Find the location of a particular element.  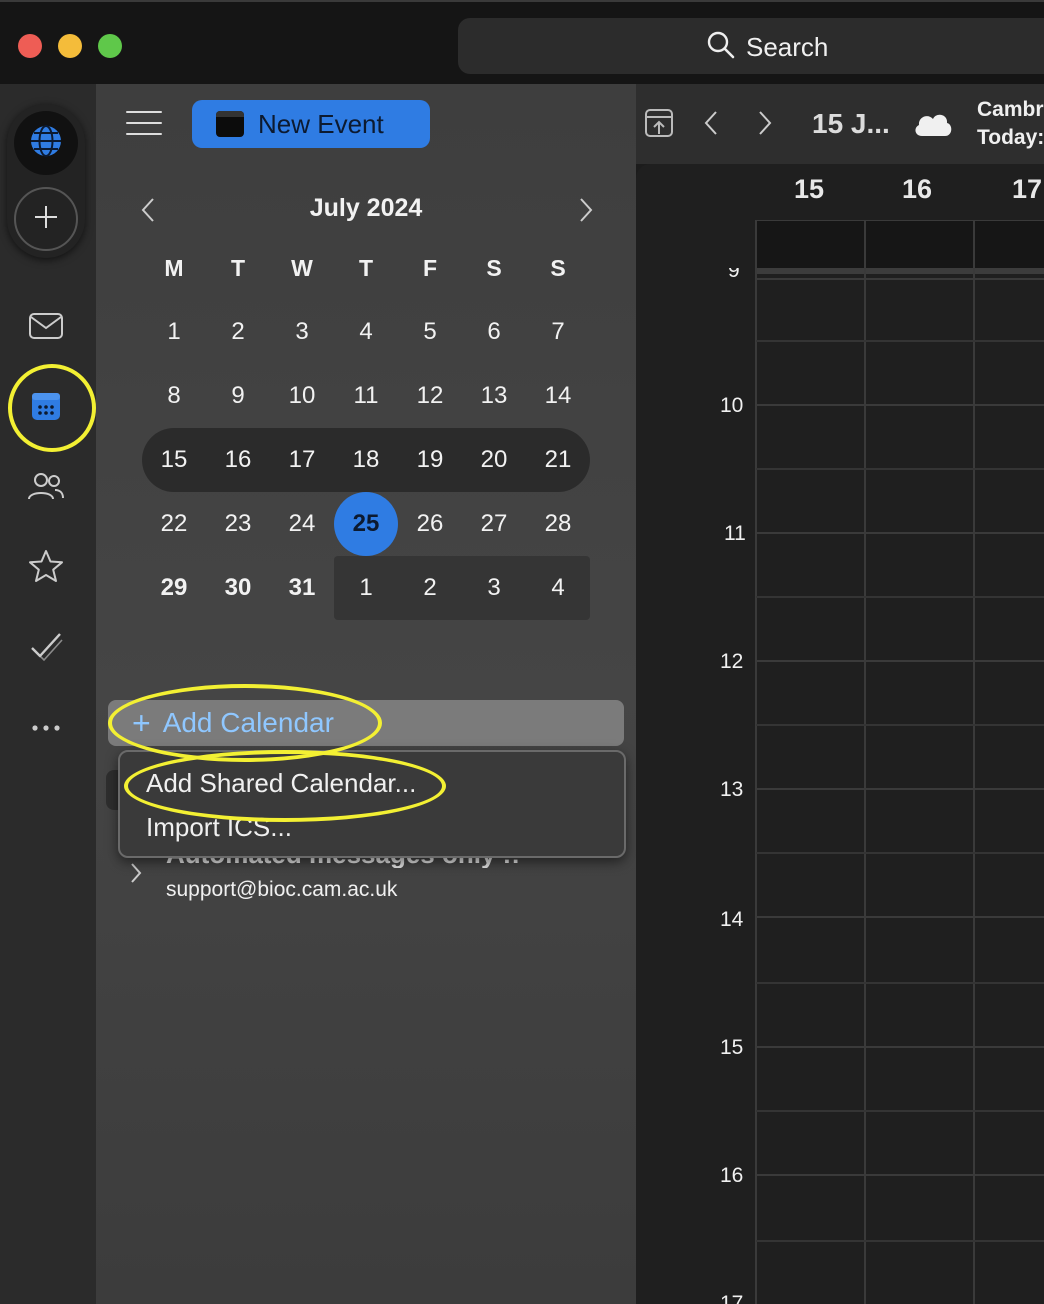

day-cell: 5 is located at coordinates (430, 332).